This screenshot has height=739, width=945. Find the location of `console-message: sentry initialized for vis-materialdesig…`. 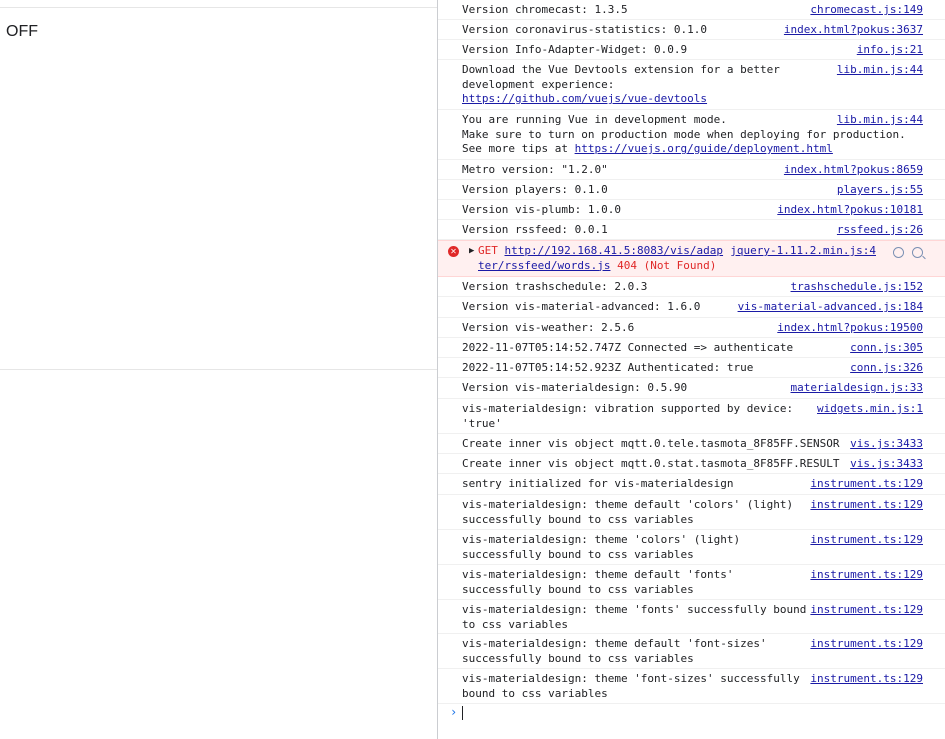

console-message: sentry initialized for vis-materialdesig… is located at coordinates (691, 484).